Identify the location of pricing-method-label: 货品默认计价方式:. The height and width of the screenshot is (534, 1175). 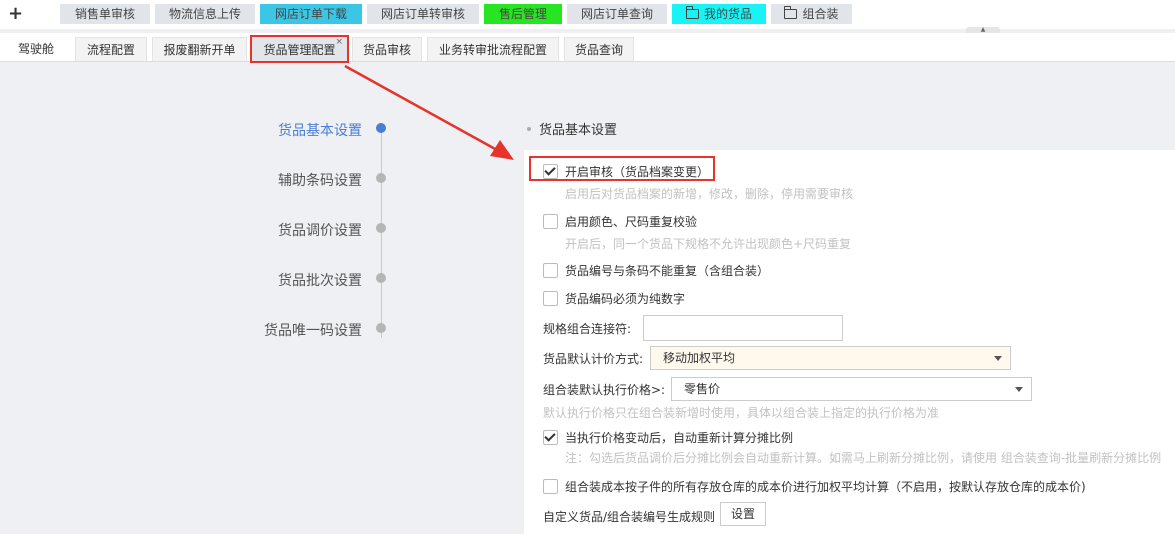
(593, 359).